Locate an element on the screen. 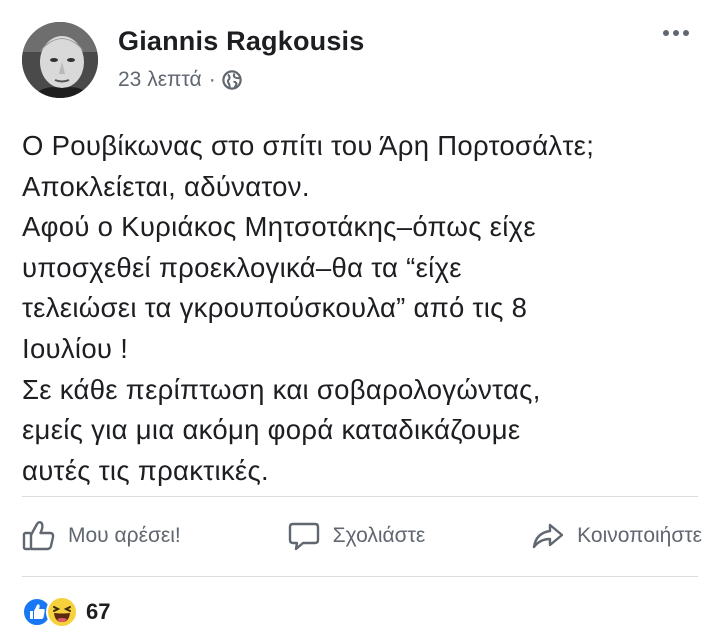  post-time: 23 λεπτά is located at coordinates (160, 80).